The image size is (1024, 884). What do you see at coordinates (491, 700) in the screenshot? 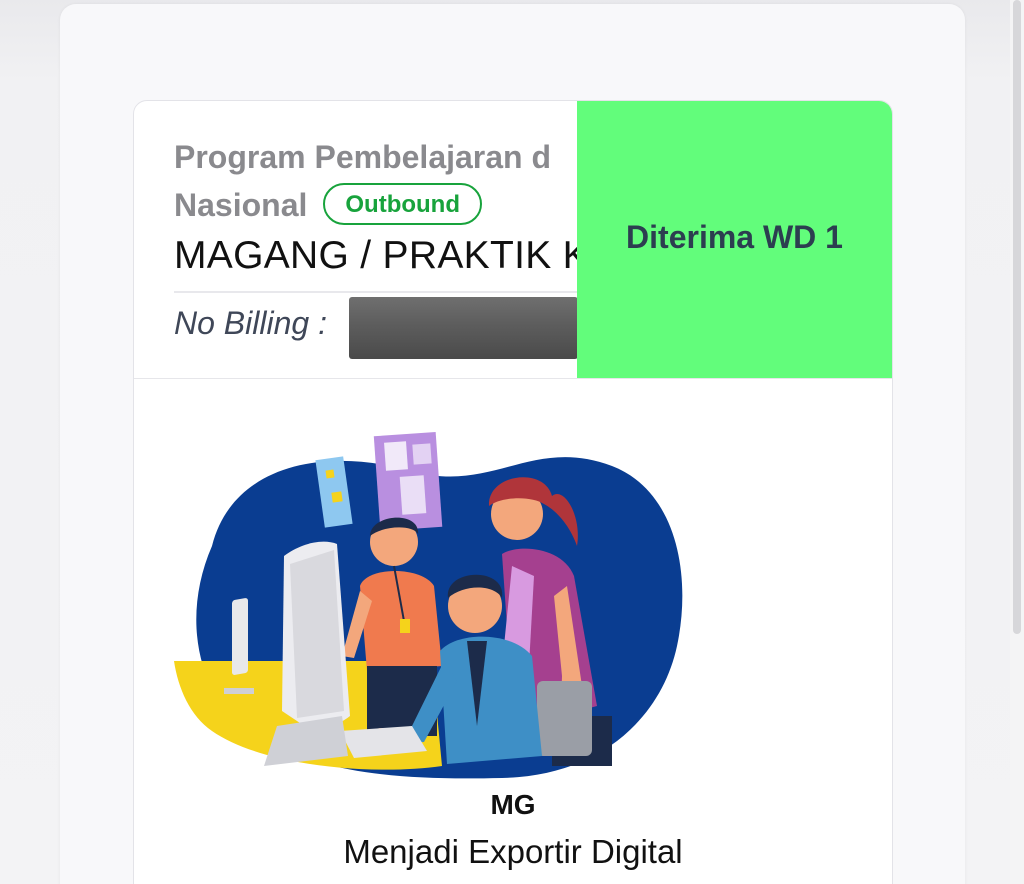
I see `man-seated-body` at bounding box center [491, 700].